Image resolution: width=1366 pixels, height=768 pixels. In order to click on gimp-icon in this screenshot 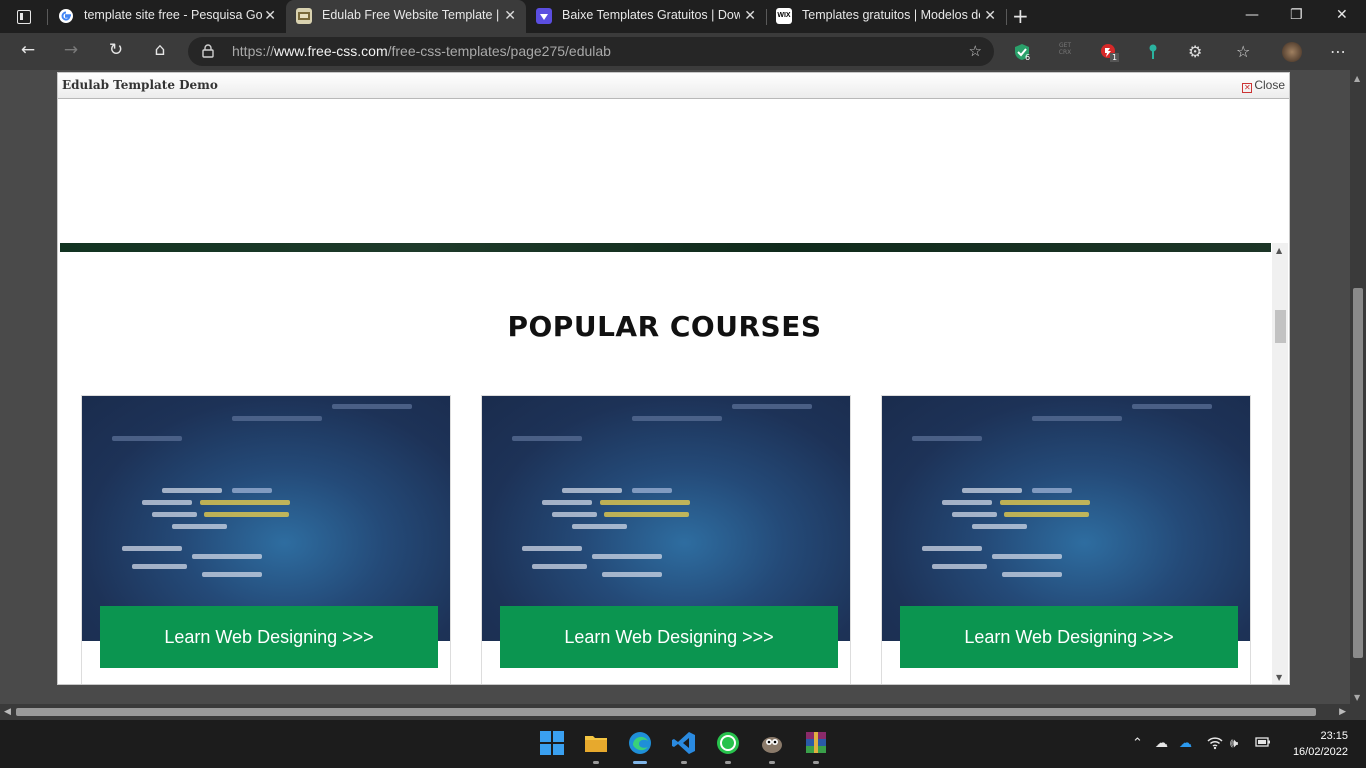, I will do `click(772, 743)`.